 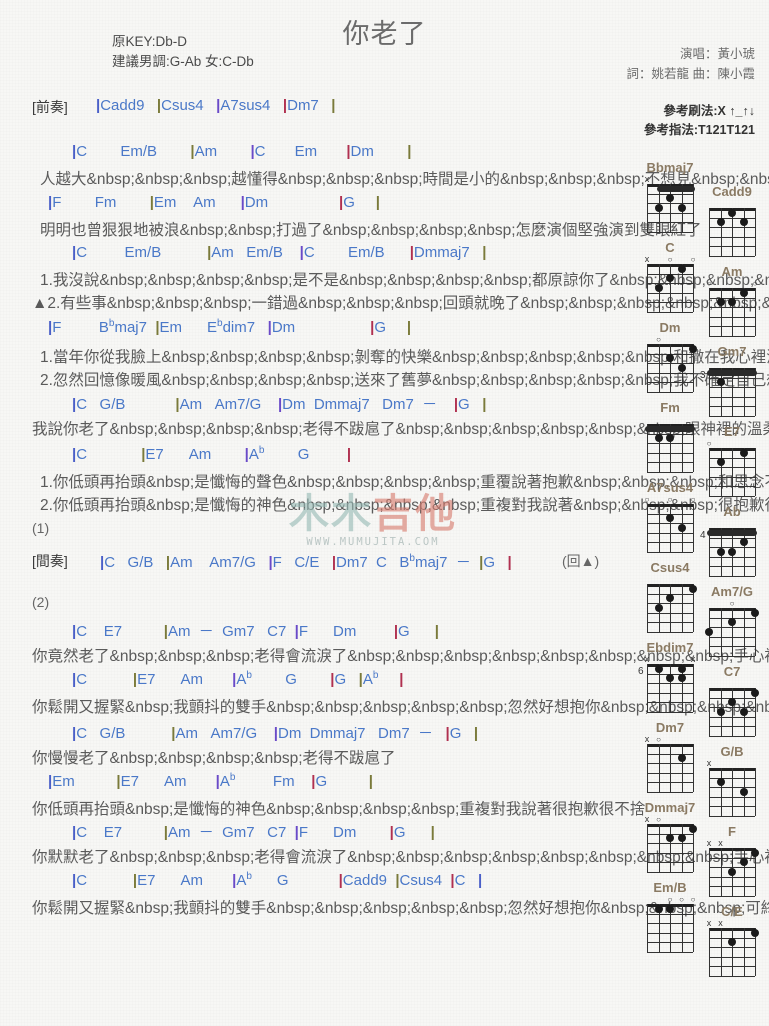 What do you see at coordinates (732, 843) in the screenshot?
I see `open-muted-markers: xx` at bounding box center [732, 843].